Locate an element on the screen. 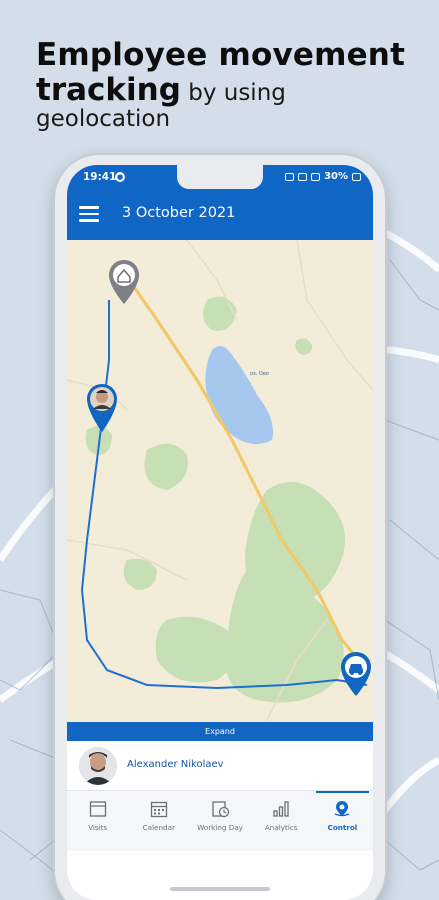 Image resolution: width=439 pixels, height=900 pixels. employee-row: Alexander Nikolaev is located at coordinates (220, 766).